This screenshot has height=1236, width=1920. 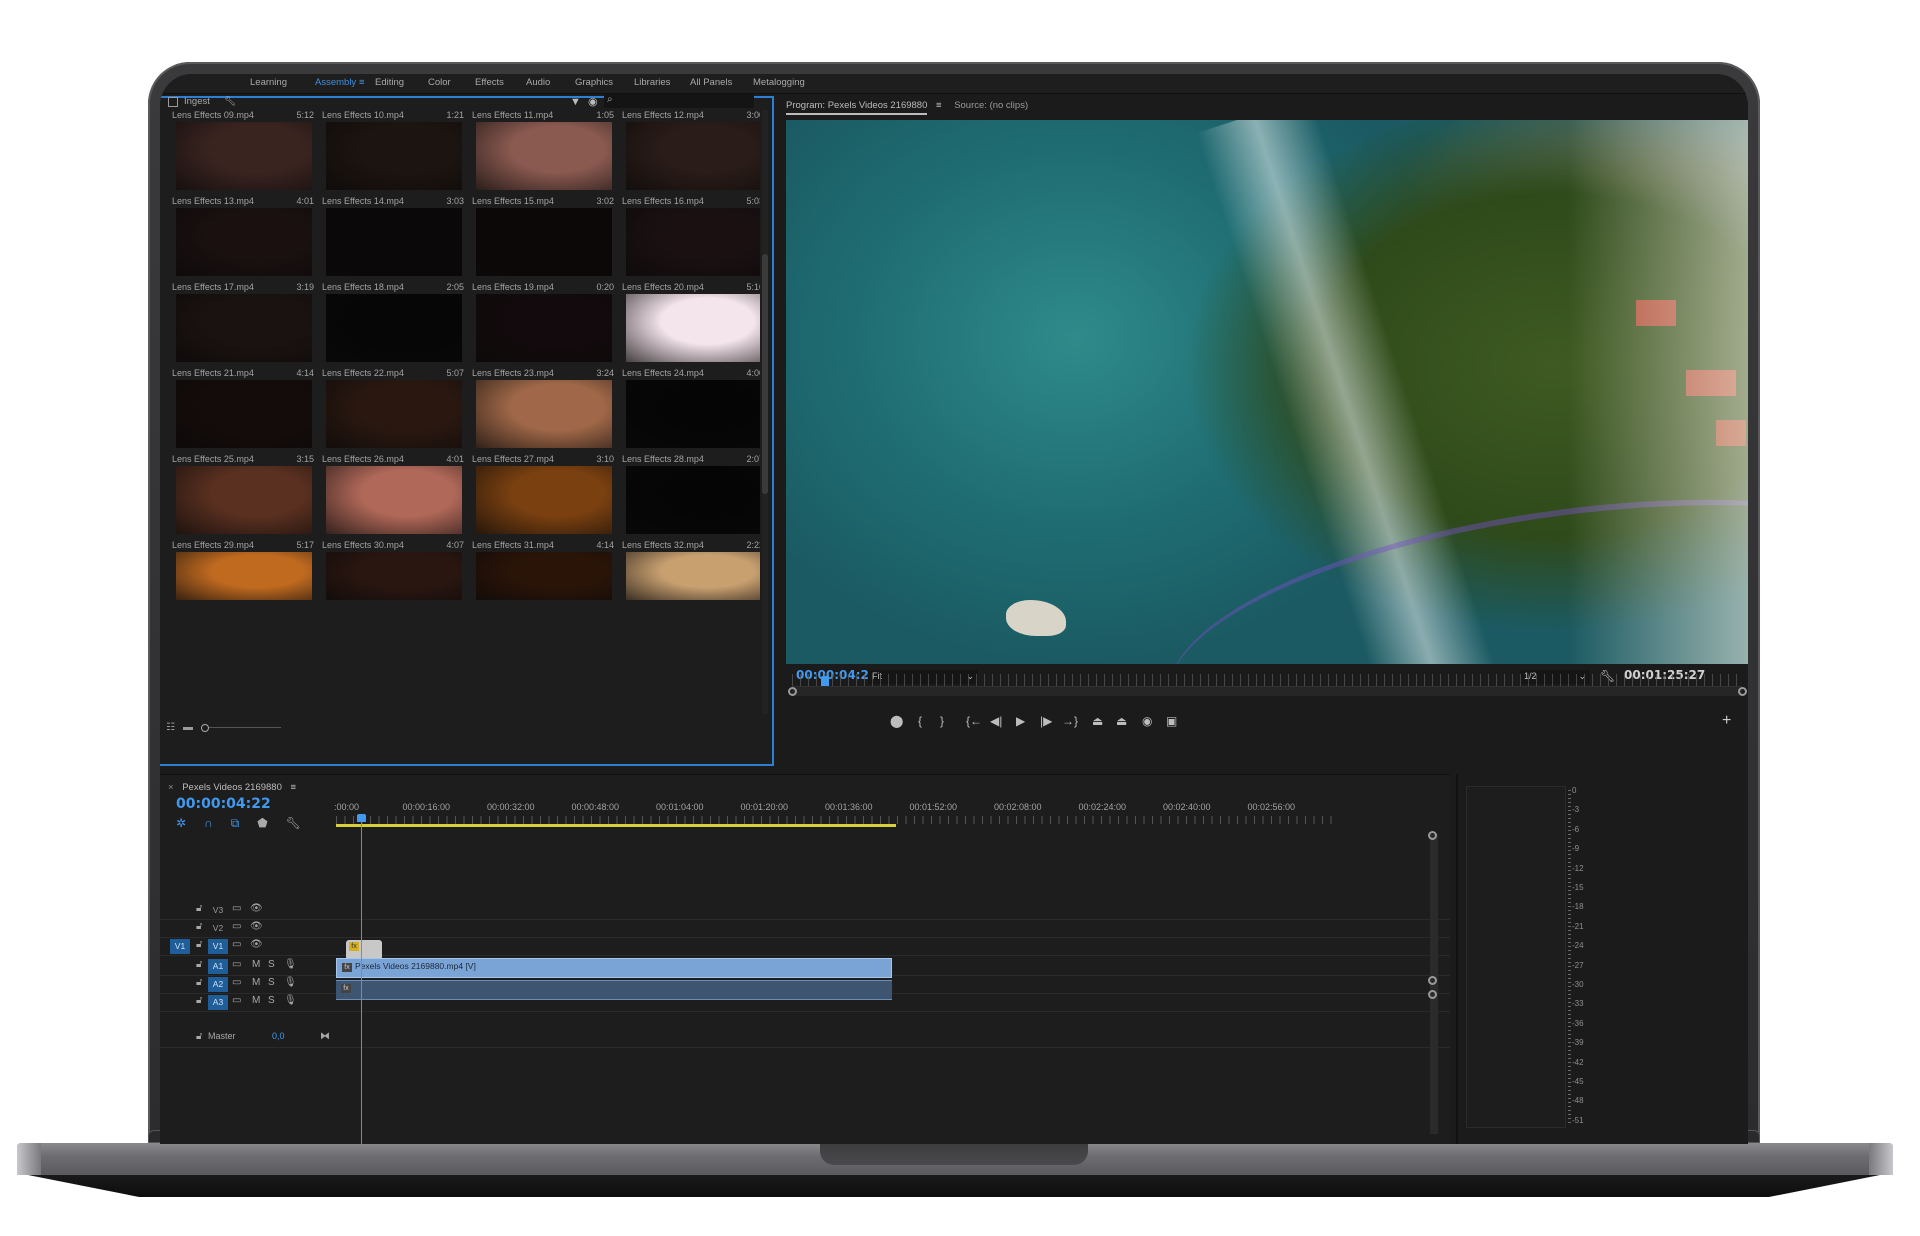 I want to click on filter-icon: ▼, so click(x=575, y=102).